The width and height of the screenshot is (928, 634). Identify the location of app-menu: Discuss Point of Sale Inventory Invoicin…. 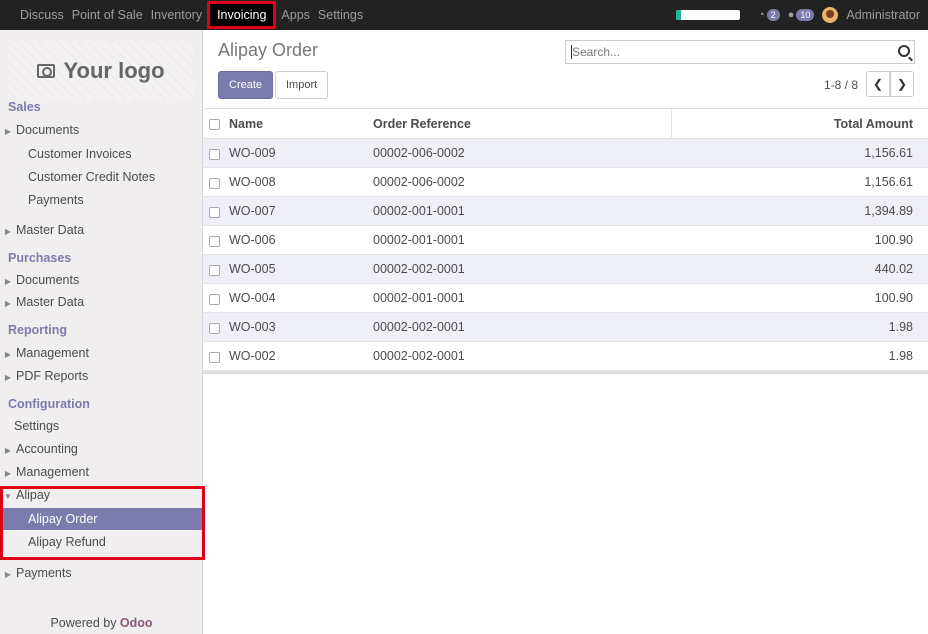
(183, 15).